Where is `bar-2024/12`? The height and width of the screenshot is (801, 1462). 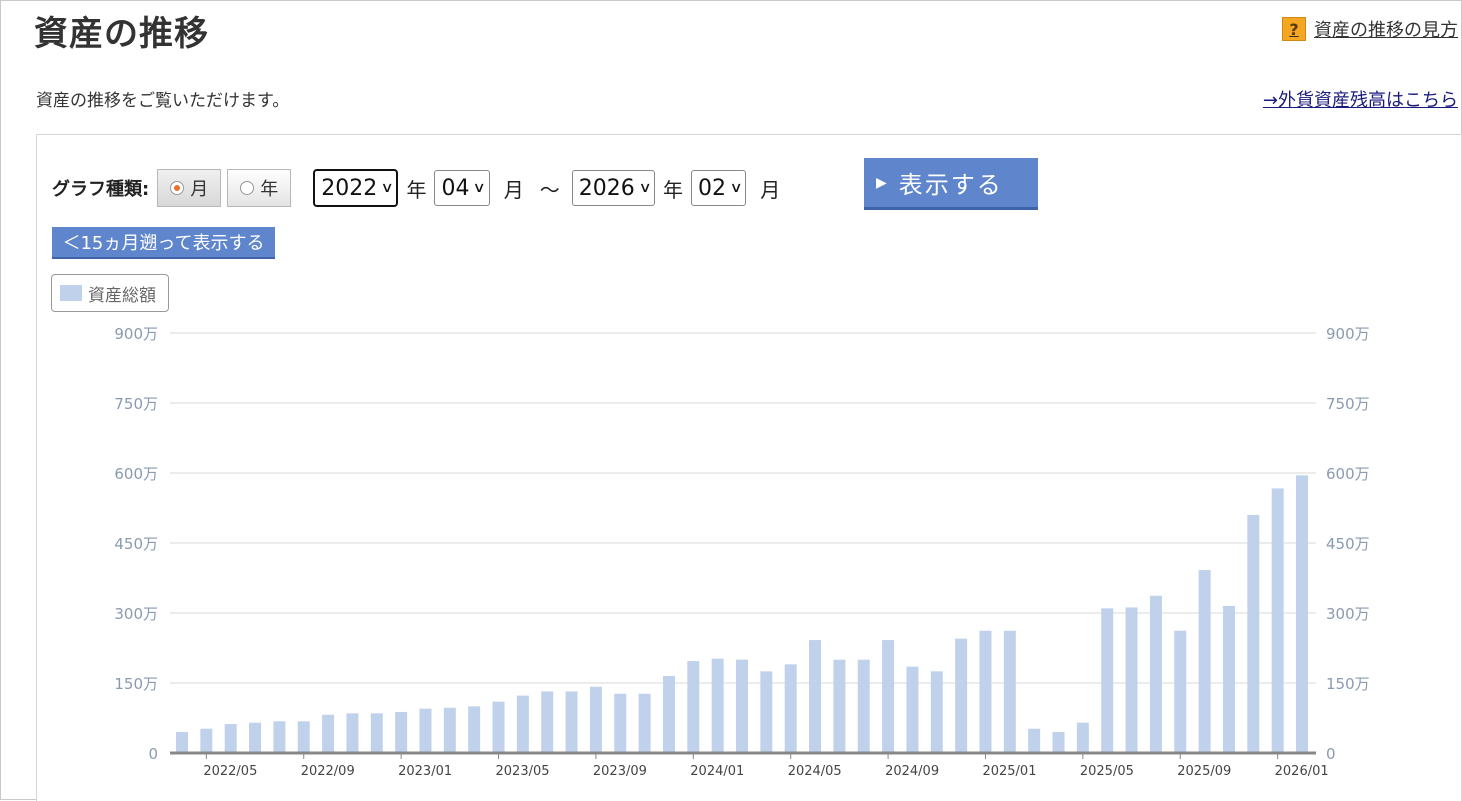 bar-2024/12 is located at coordinates (961, 695).